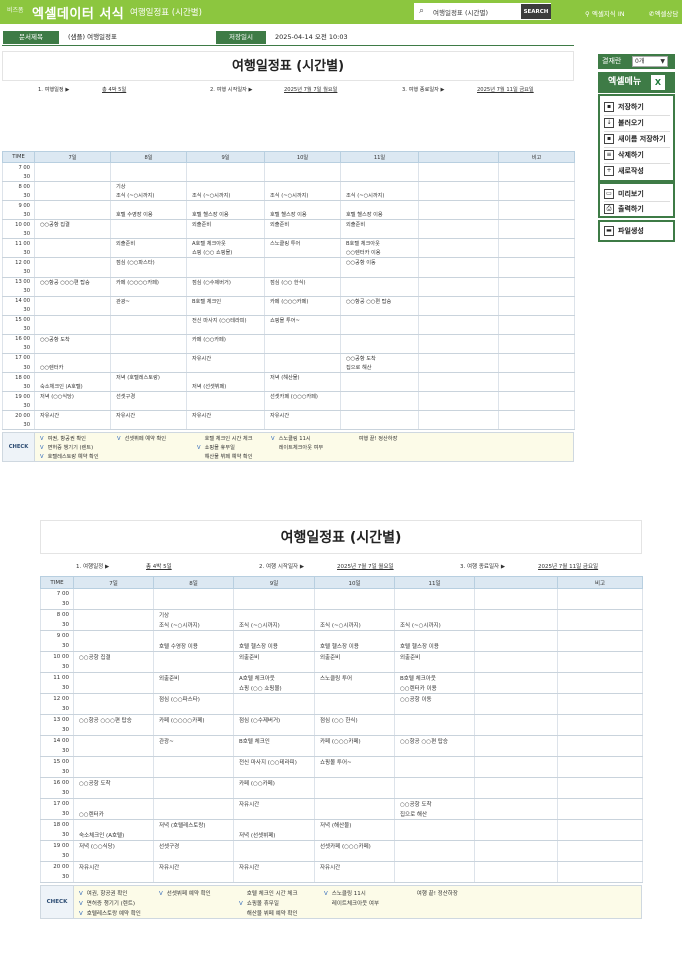 This screenshot has width=682, height=962. What do you see at coordinates (72, 339) in the screenshot?
I see `schedule-cell: ○○공항 도착` at bounding box center [72, 339].